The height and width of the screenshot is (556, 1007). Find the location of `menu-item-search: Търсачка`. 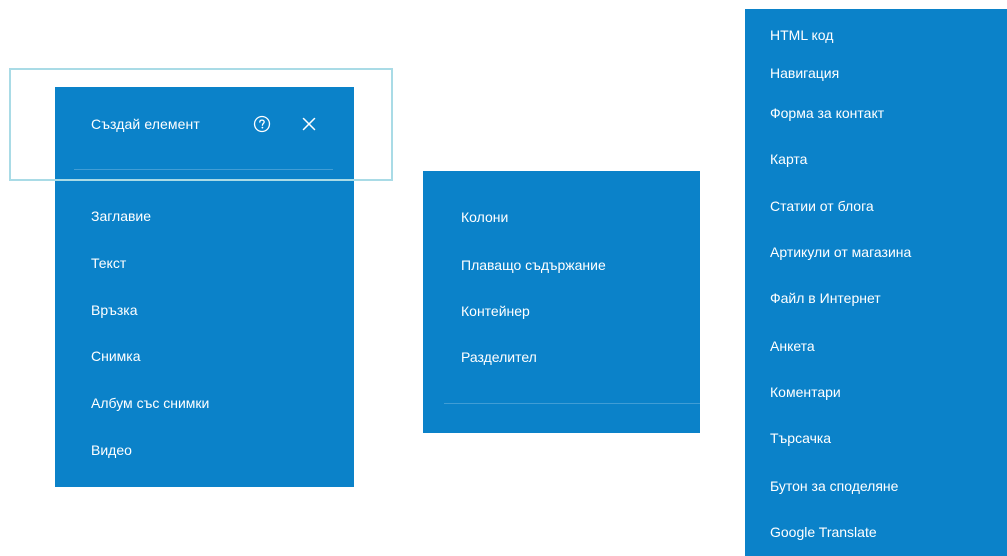

menu-item-search: Търсачка is located at coordinates (800, 438).